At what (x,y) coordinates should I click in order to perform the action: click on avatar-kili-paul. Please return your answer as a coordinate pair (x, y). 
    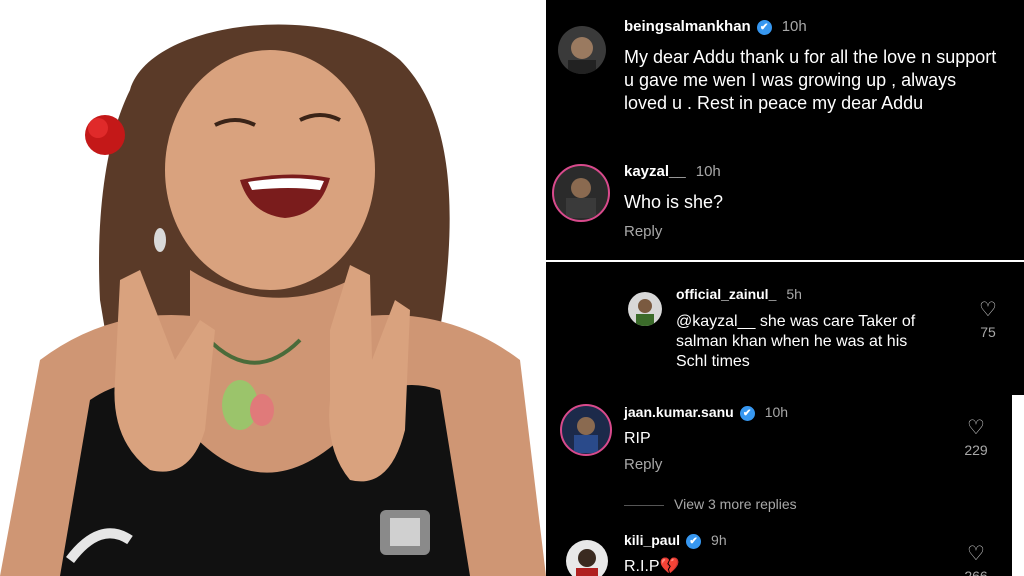
    Looking at the image, I should click on (587, 558).